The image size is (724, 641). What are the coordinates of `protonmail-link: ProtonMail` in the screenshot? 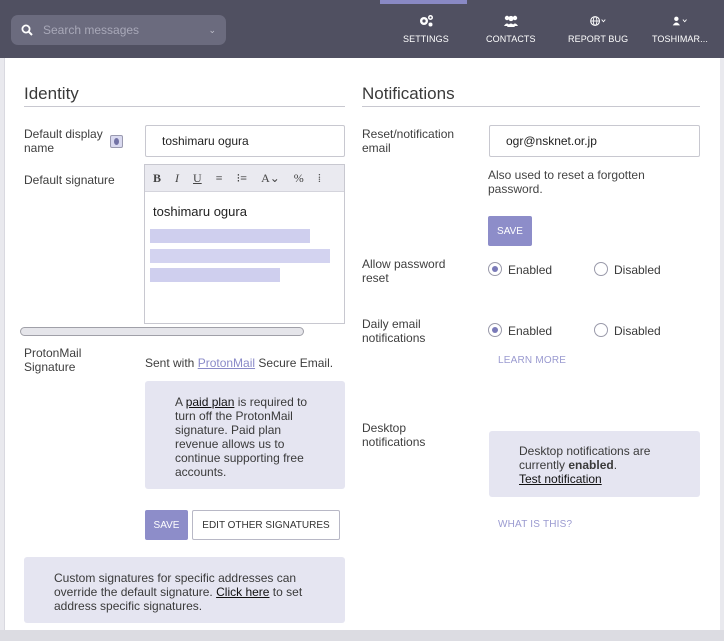 It's located at (226, 363).